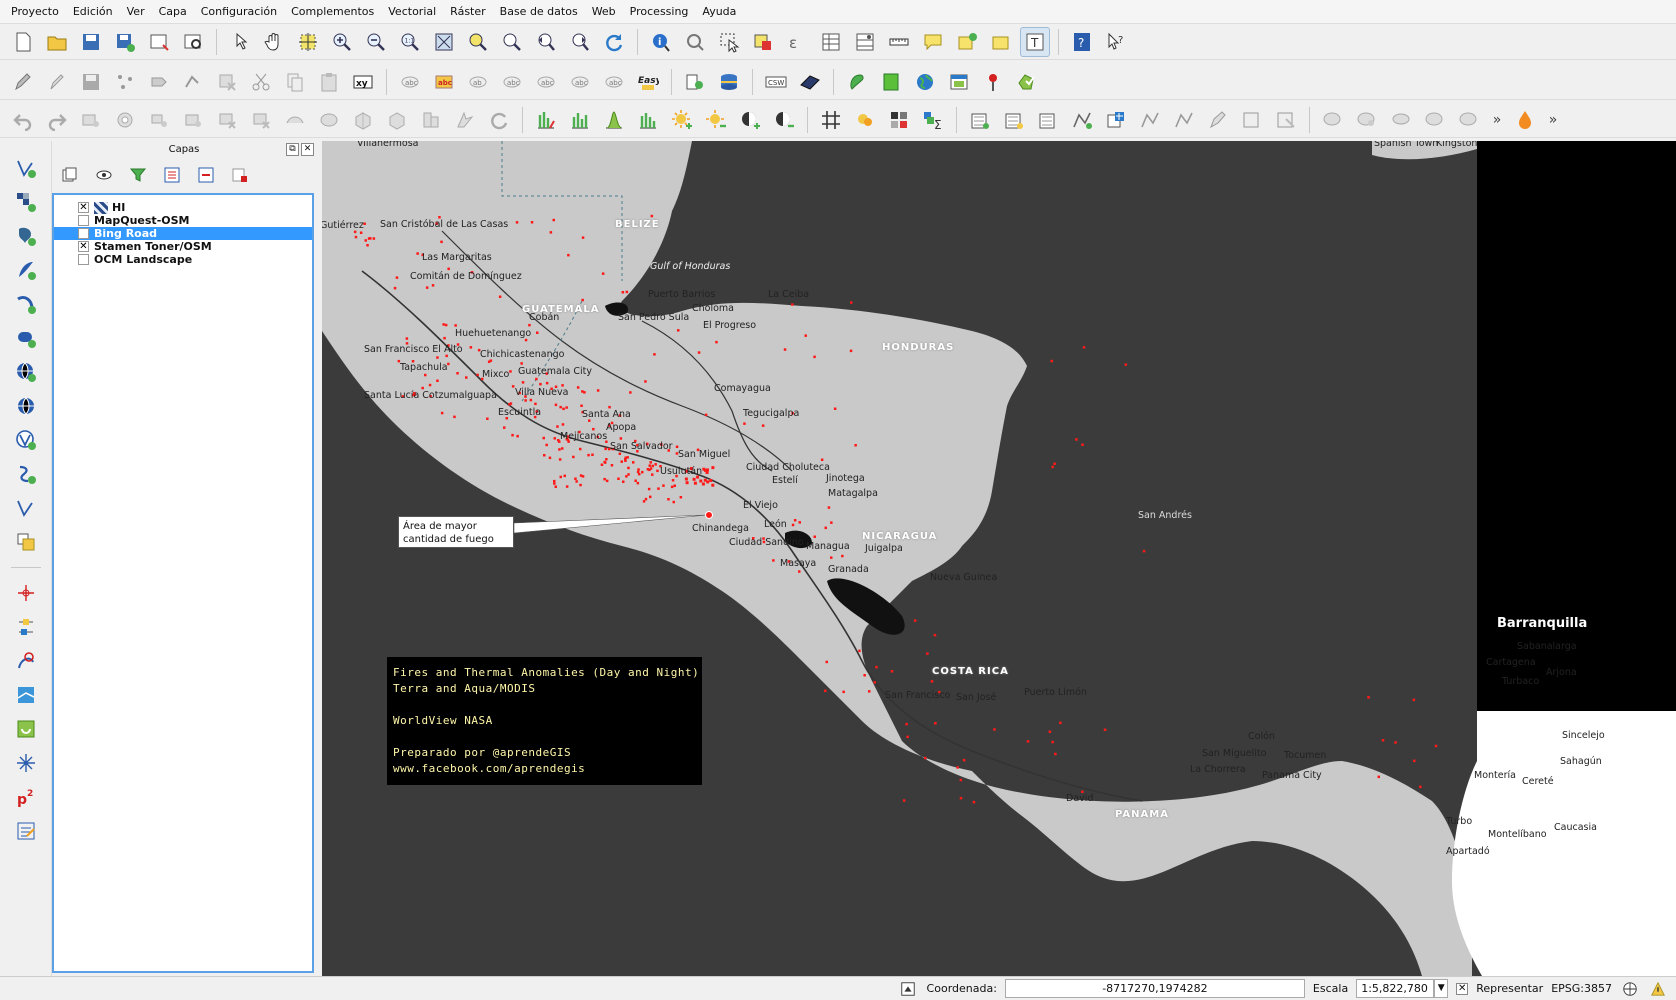 This screenshot has height=1000, width=1676. What do you see at coordinates (183, 233) in the screenshot?
I see `layer-item-selected: Bing Road` at bounding box center [183, 233].